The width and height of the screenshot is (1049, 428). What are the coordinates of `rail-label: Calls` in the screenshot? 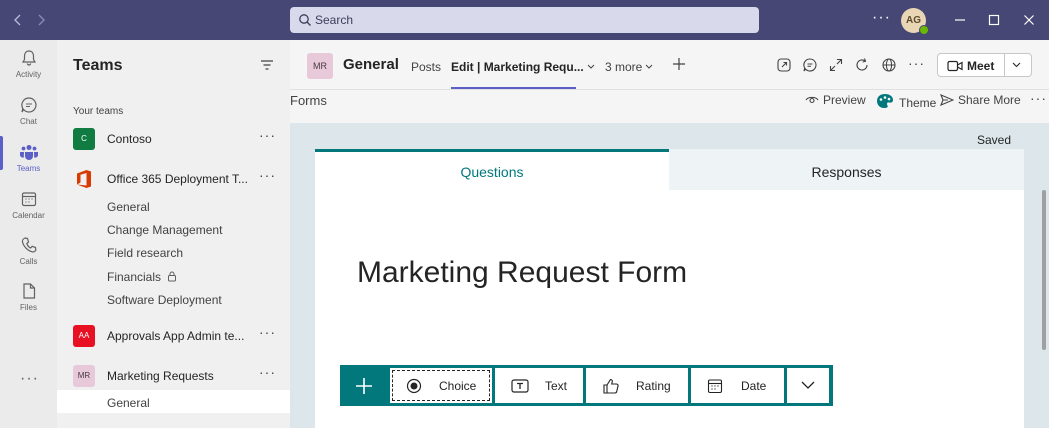 It's located at (28, 261).